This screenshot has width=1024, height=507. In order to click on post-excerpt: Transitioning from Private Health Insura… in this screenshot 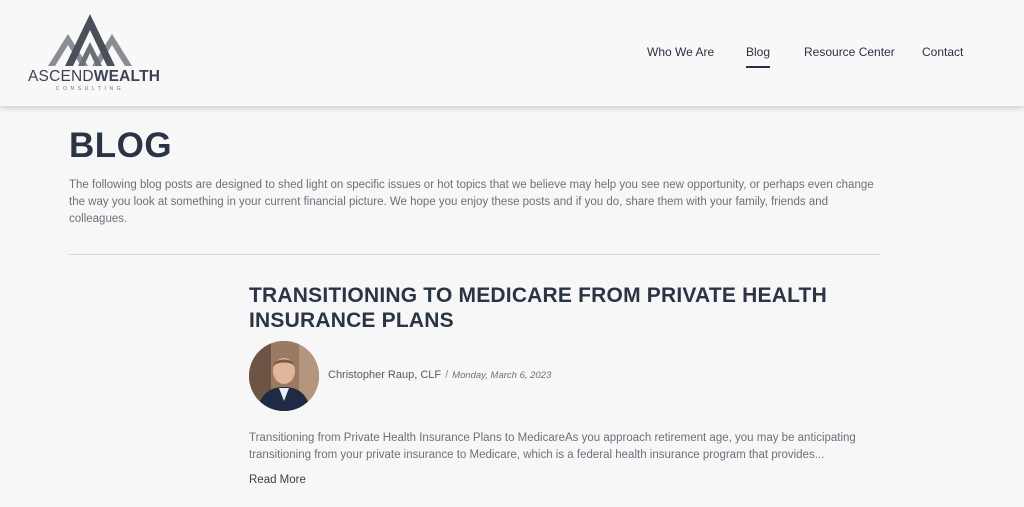, I will do `click(552, 446)`.